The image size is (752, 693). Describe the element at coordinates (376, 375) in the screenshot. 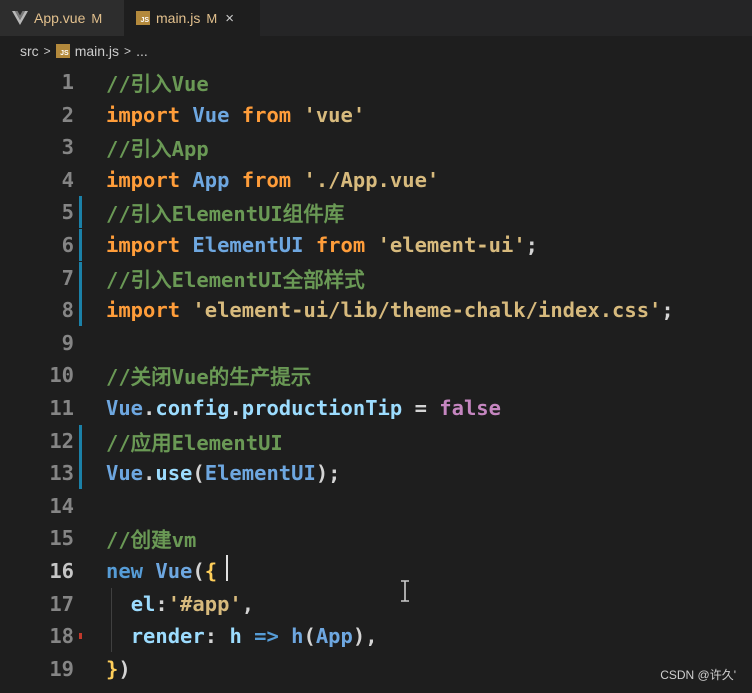

I see `code-line: 10 //关闭Vue的生产提示` at that location.